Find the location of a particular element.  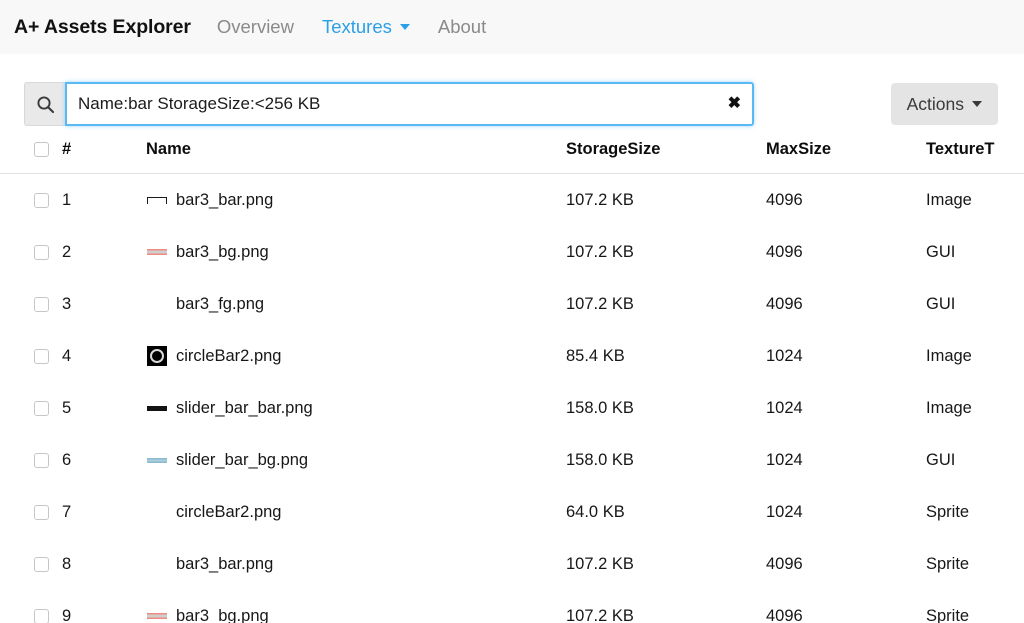

search-input is located at coordinates (409, 104).